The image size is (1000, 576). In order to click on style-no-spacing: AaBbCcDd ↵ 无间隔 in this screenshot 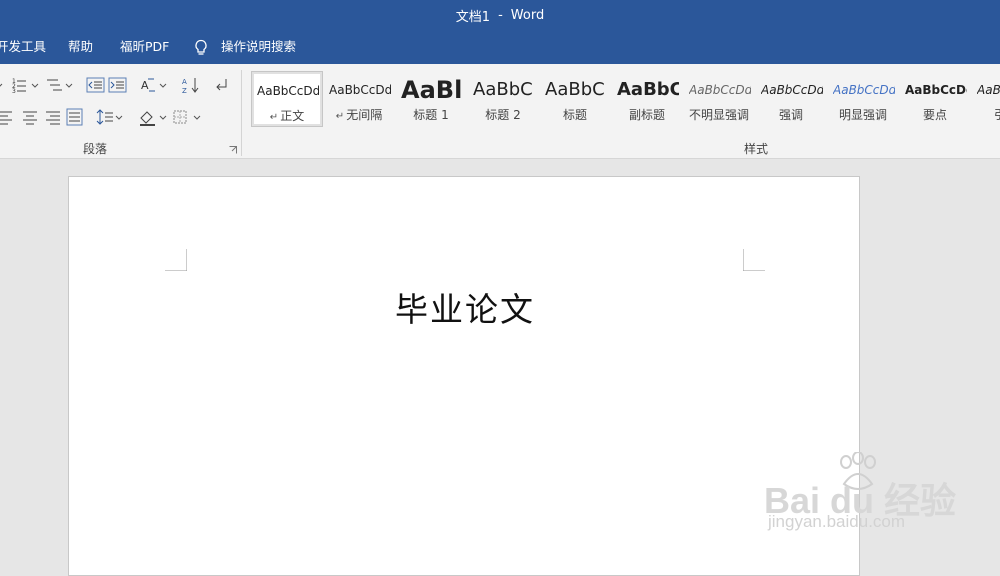, I will do `click(359, 99)`.